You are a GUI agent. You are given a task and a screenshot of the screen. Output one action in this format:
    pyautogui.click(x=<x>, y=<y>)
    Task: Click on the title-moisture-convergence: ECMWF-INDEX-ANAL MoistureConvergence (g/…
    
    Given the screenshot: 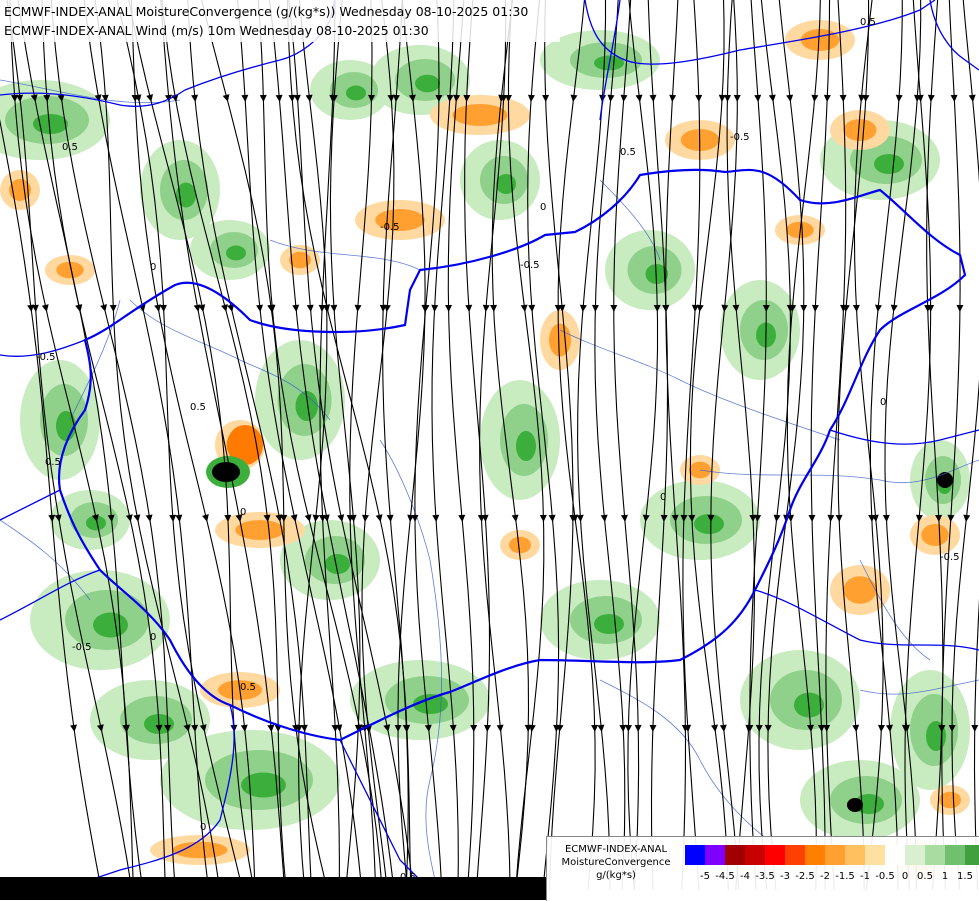 What is the action you would take?
    pyautogui.click(x=266, y=11)
    